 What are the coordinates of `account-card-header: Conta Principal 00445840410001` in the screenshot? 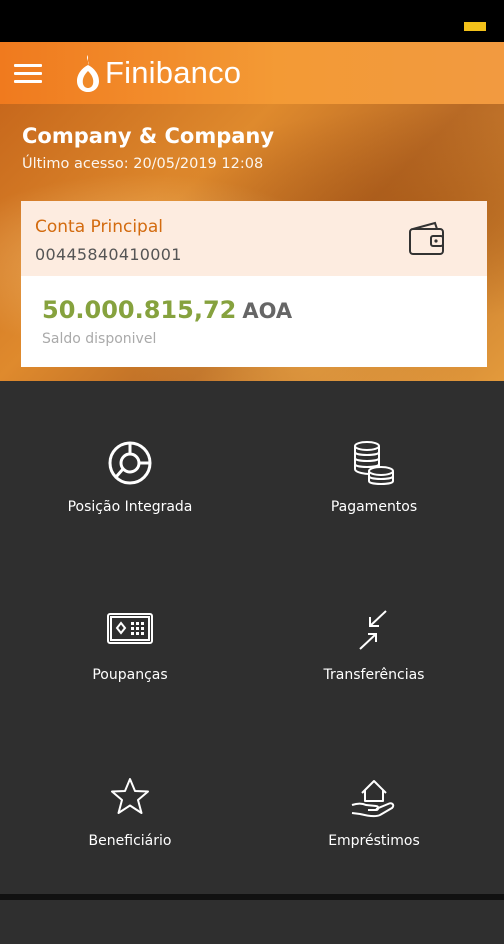 It's located at (254, 238).